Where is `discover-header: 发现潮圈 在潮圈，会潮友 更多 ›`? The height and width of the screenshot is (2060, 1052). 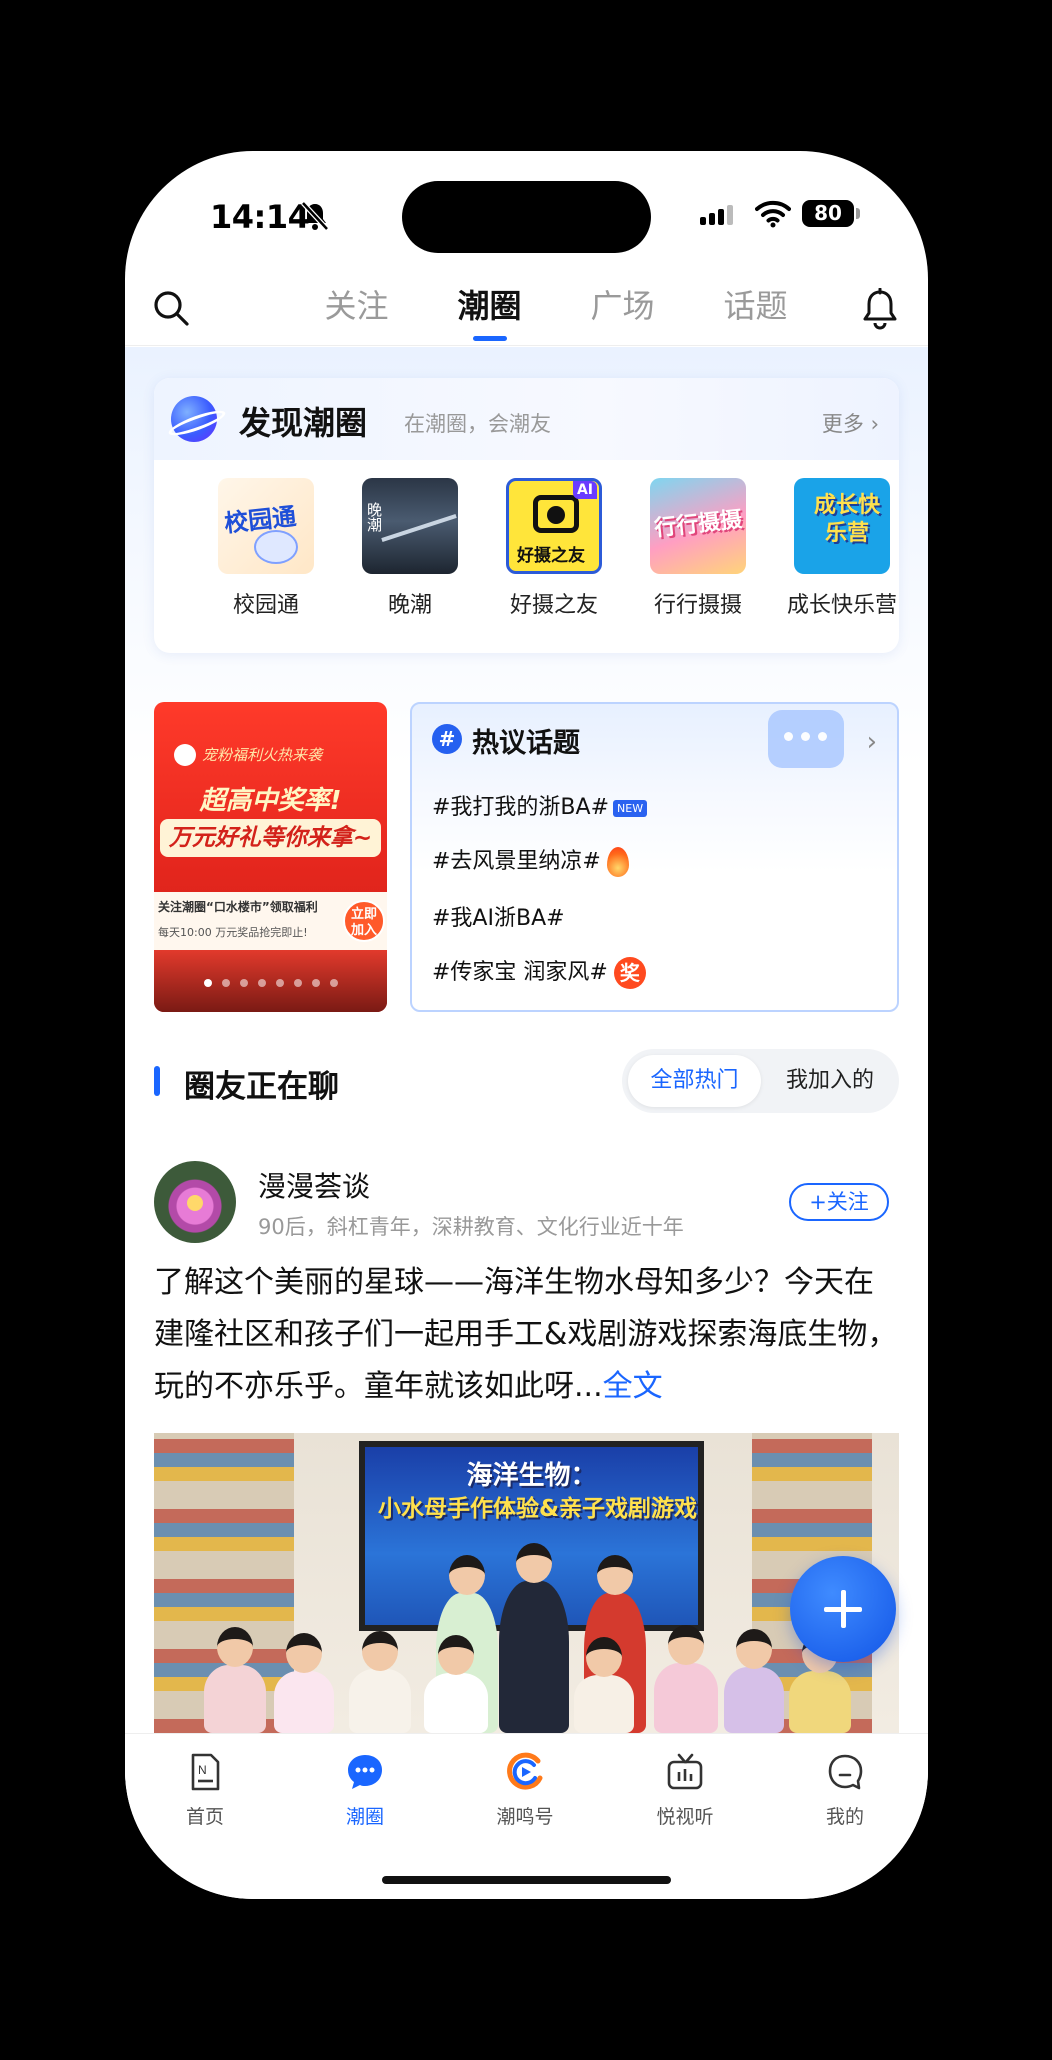
discover-header: 发现潮圈 在潮圈，会潮友 更多 › is located at coordinates (526, 419).